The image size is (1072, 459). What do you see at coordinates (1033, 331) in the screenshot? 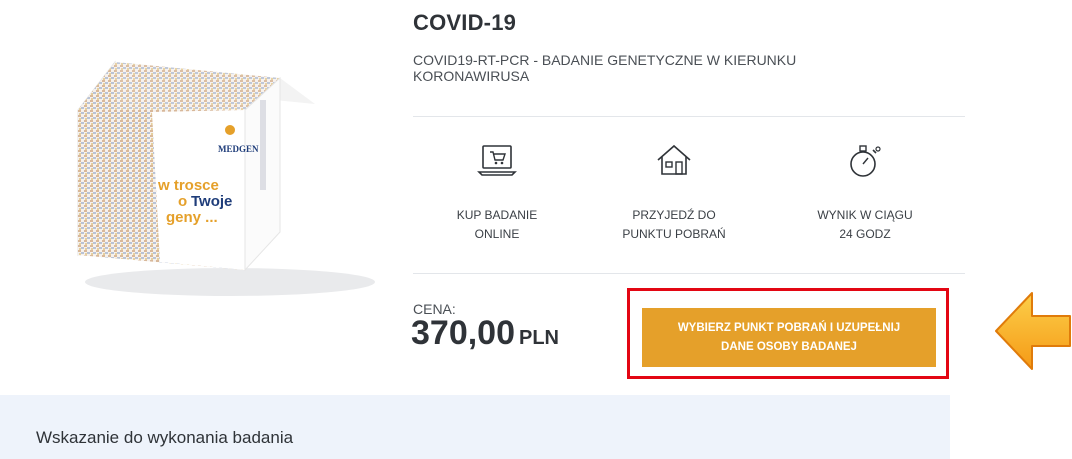
I see `left-arrow-annotation-icon` at bounding box center [1033, 331].